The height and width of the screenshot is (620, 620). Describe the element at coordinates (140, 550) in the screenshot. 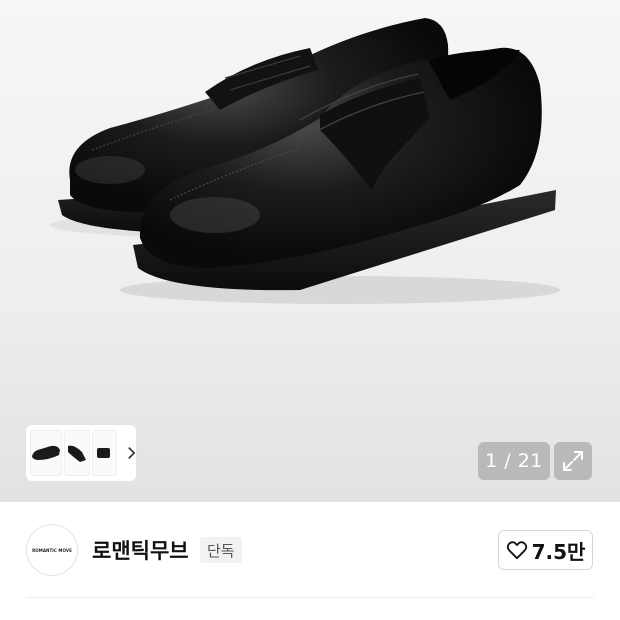

I see `brand-name: 로맨틱무브` at that location.